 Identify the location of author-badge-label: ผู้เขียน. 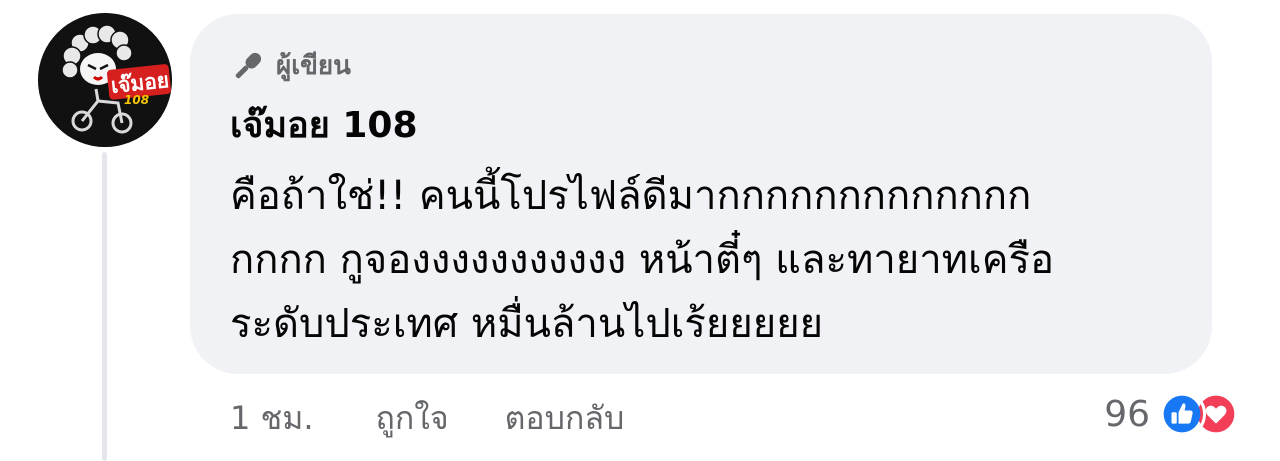
(313, 66).